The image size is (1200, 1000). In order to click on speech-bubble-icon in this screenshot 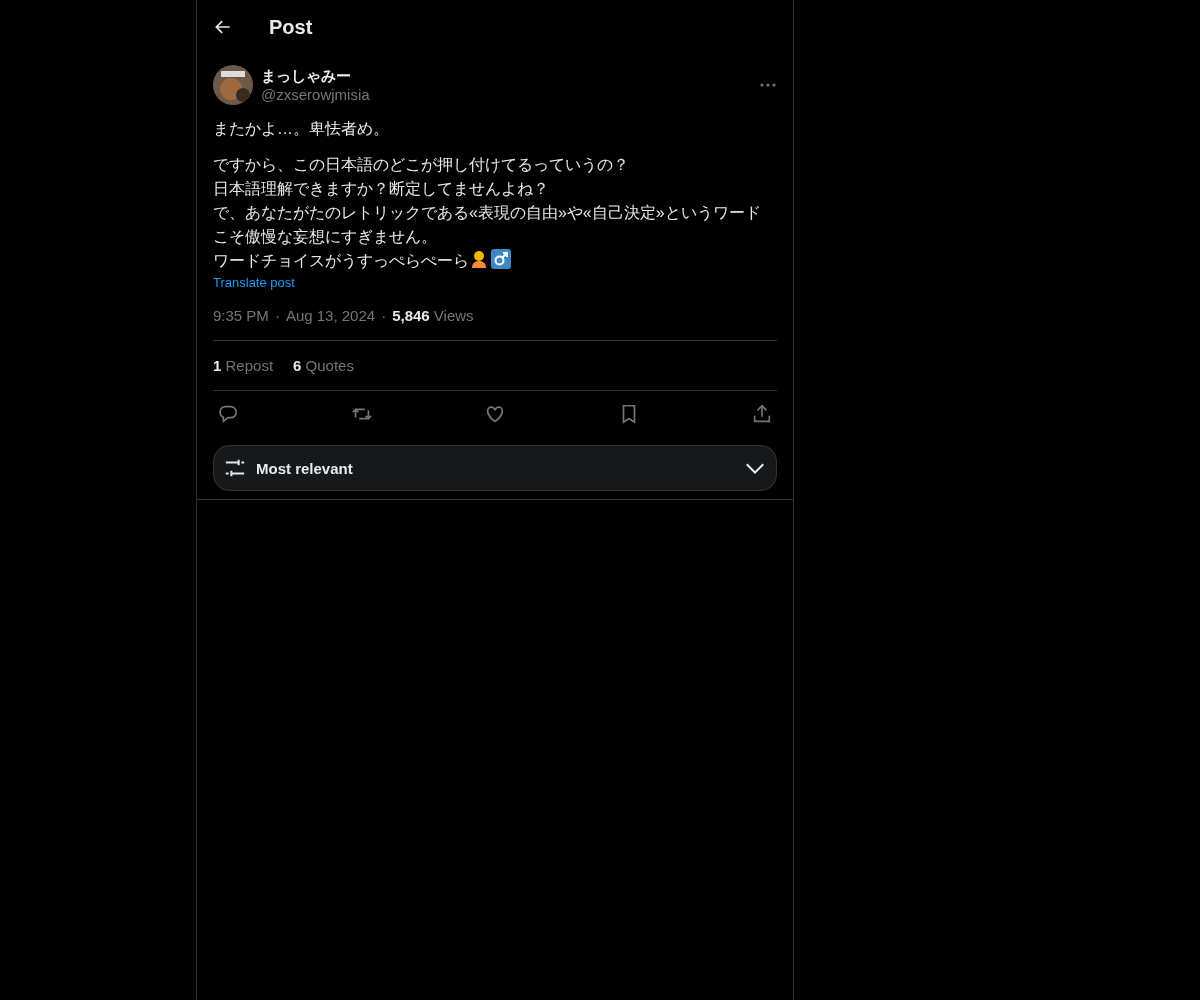, I will do `click(228, 414)`.